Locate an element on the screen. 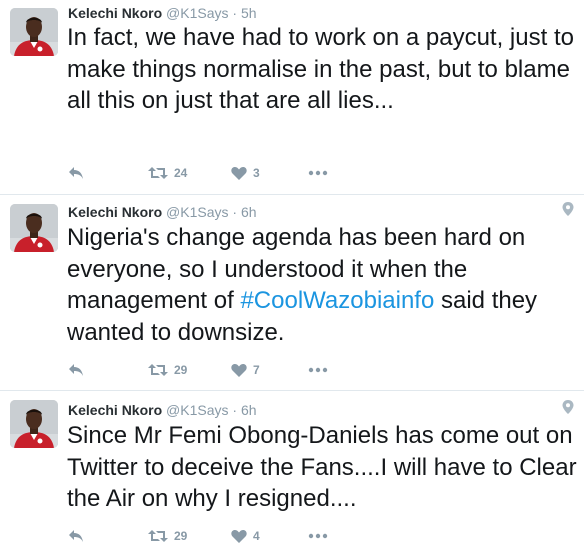 This screenshot has width=584, height=555. tweet-header: Kelechi Nkoro @K1Says · 5h is located at coordinates (162, 13).